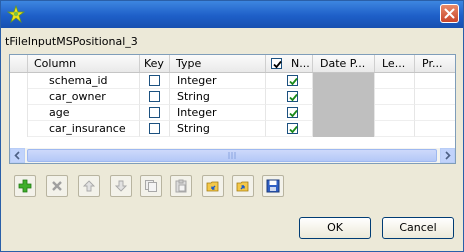 This screenshot has width=464, height=252. I want to click on save-icon, so click(273, 186).